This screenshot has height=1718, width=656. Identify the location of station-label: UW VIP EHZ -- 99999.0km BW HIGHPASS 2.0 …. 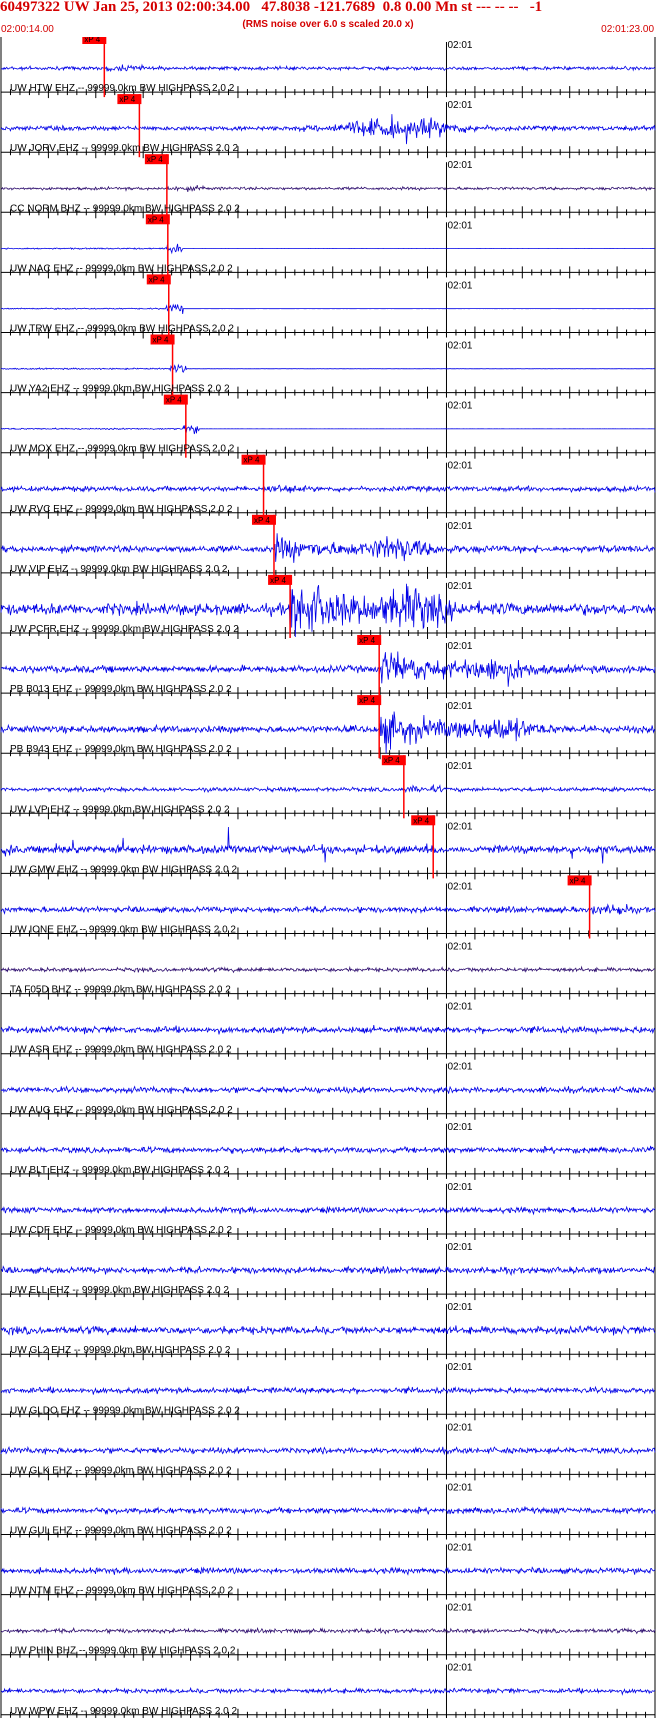
(119, 569).